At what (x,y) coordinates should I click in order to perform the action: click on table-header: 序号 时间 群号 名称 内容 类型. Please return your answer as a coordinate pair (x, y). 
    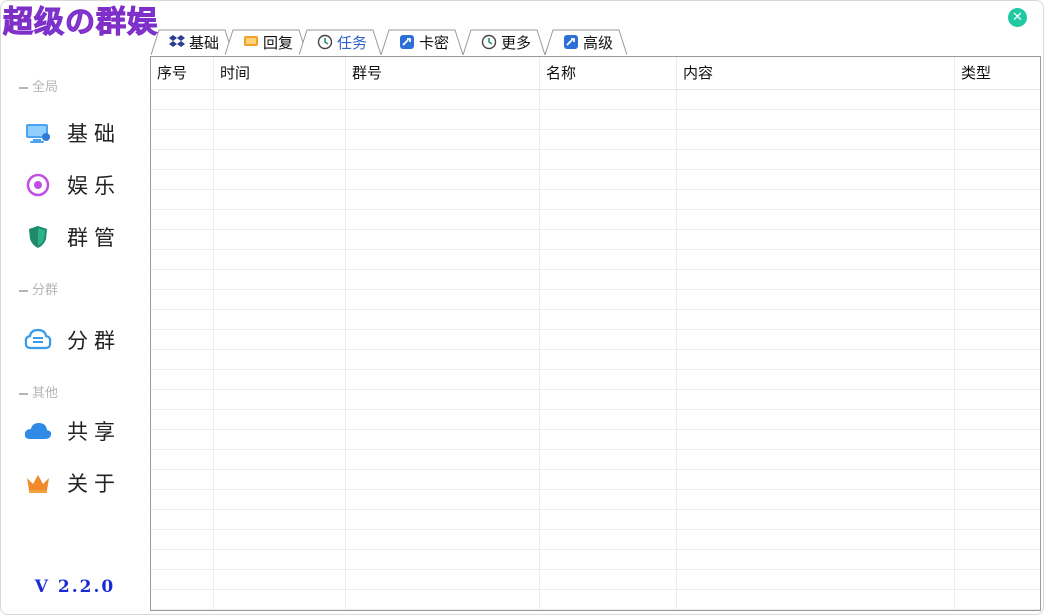
    Looking at the image, I should click on (595, 73).